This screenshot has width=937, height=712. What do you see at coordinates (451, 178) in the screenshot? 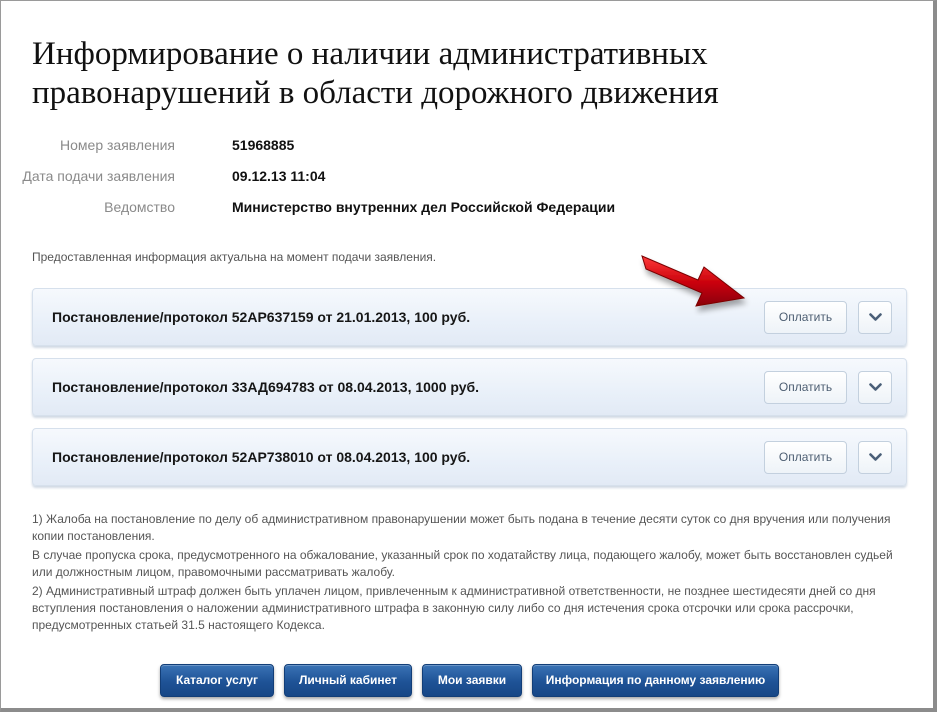
I see `application-date-row: Дата подачи заявления 09.12.13 11:04` at bounding box center [451, 178].